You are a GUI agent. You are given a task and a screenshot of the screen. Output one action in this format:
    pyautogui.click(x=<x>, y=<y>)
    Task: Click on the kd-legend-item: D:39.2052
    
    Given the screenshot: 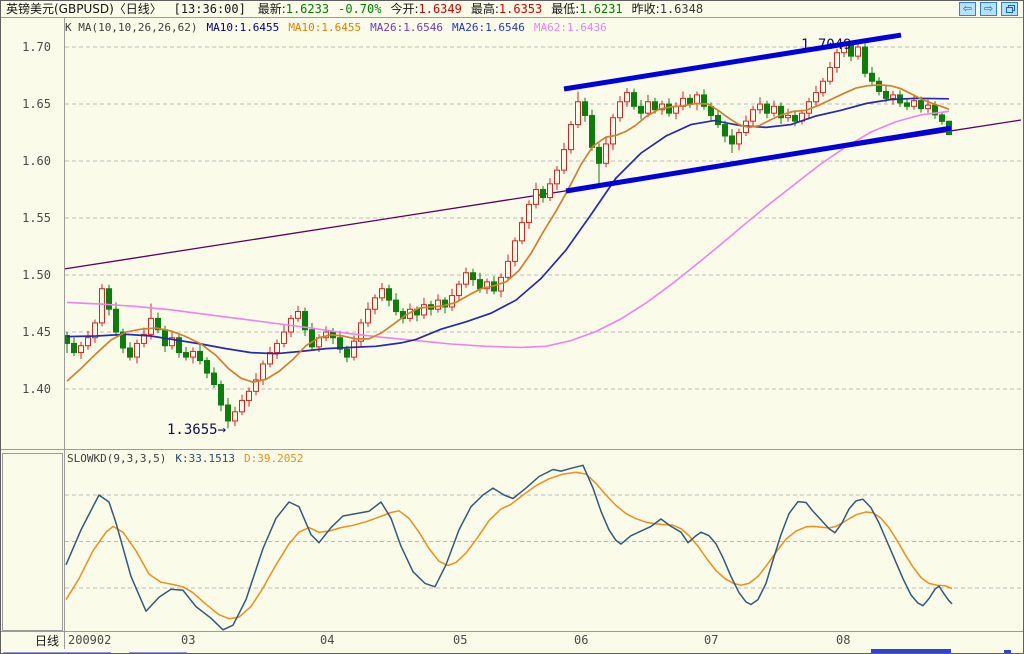 What is the action you would take?
    pyautogui.click(x=273, y=458)
    